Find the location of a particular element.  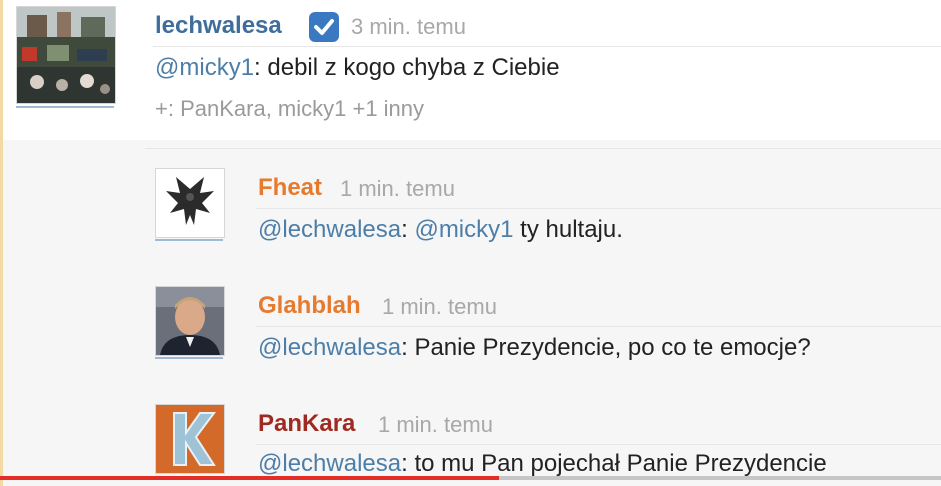

reply-author: Glahblah is located at coordinates (309, 306).